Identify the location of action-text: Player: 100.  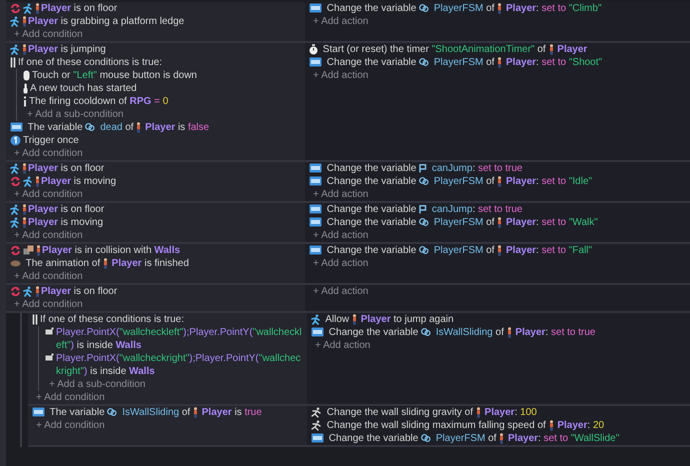
(510, 412).